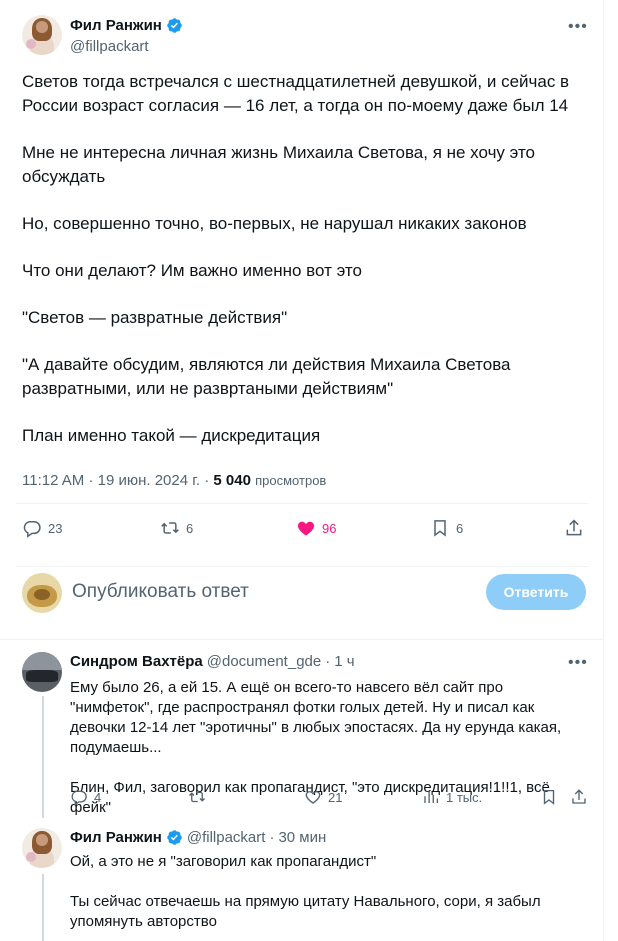 This screenshot has width=618, height=941. What do you see at coordinates (344, 661) in the screenshot?
I see `reply-time: 1 ч` at bounding box center [344, 661].